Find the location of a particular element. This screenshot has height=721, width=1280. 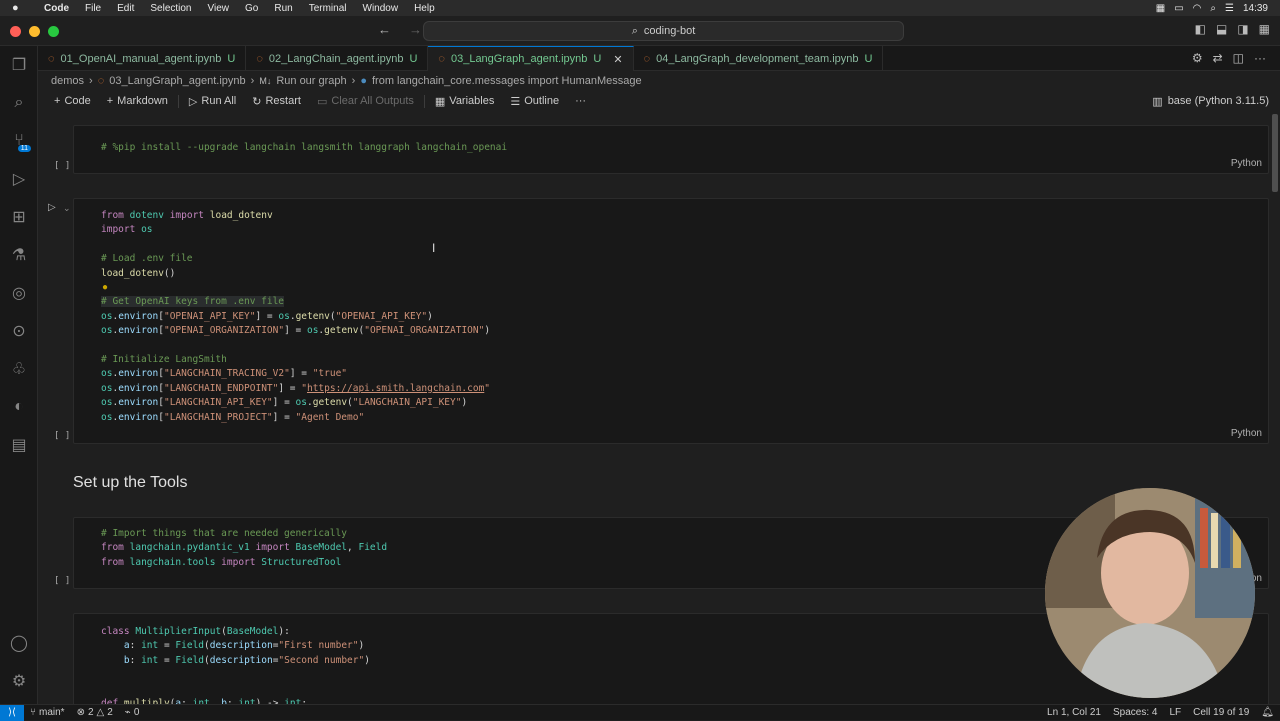

tab-label: 02_LangChain_agent.ipynb is located at coordinates (336, 58).